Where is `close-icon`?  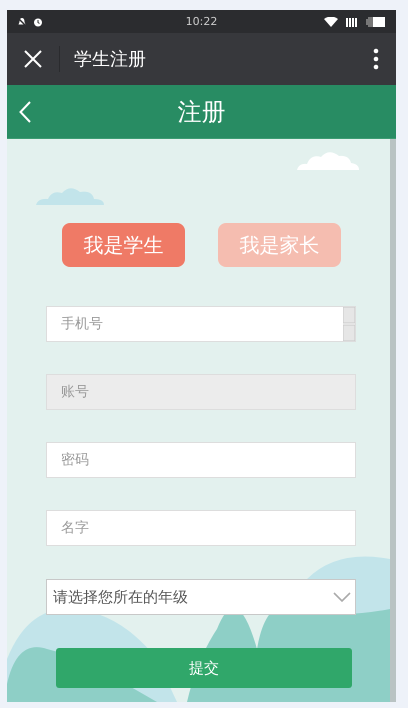
close-icon is located at coordinates (33, 59).